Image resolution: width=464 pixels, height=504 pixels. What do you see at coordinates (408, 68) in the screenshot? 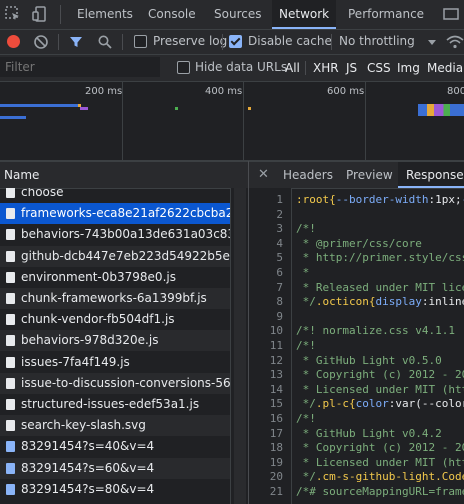
I see `filter-img-button: Img` at bounding box center [408, 68].